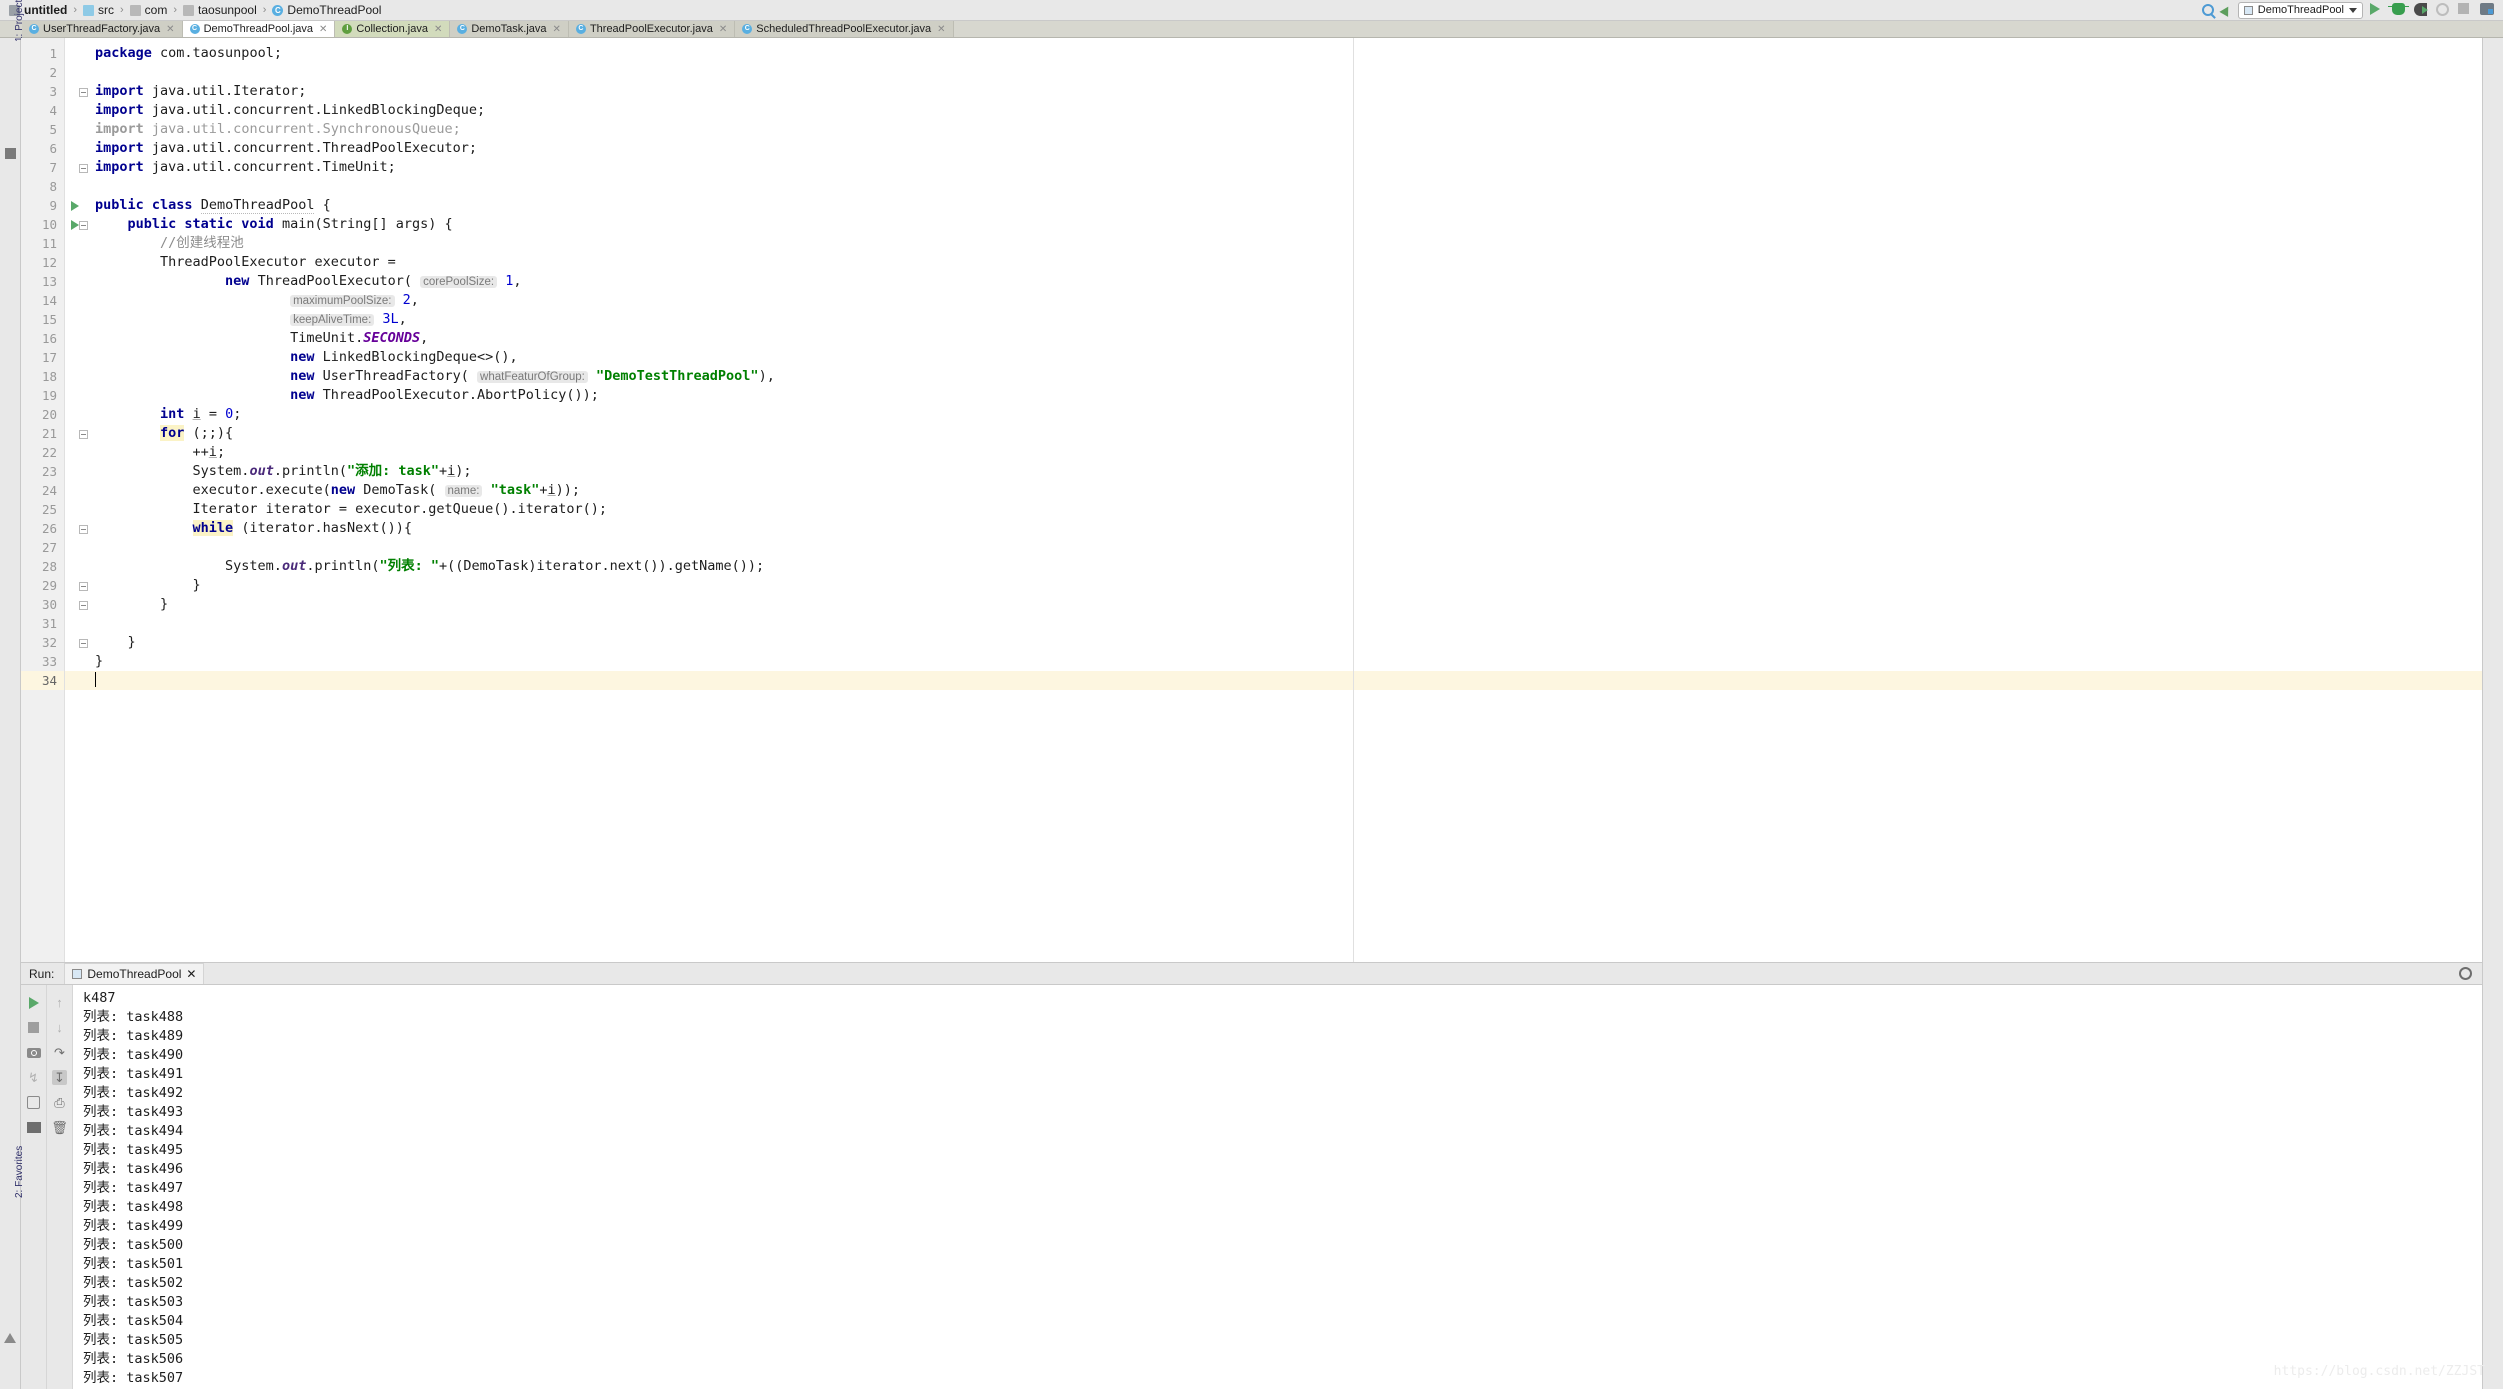 This screenshot has width=2503, height=1389. What do you see at coordinates (1286, 471) in the screenshot?
I see `code-line: System.out.println("添加: task"+i);` at bounding box center [1286, 471].